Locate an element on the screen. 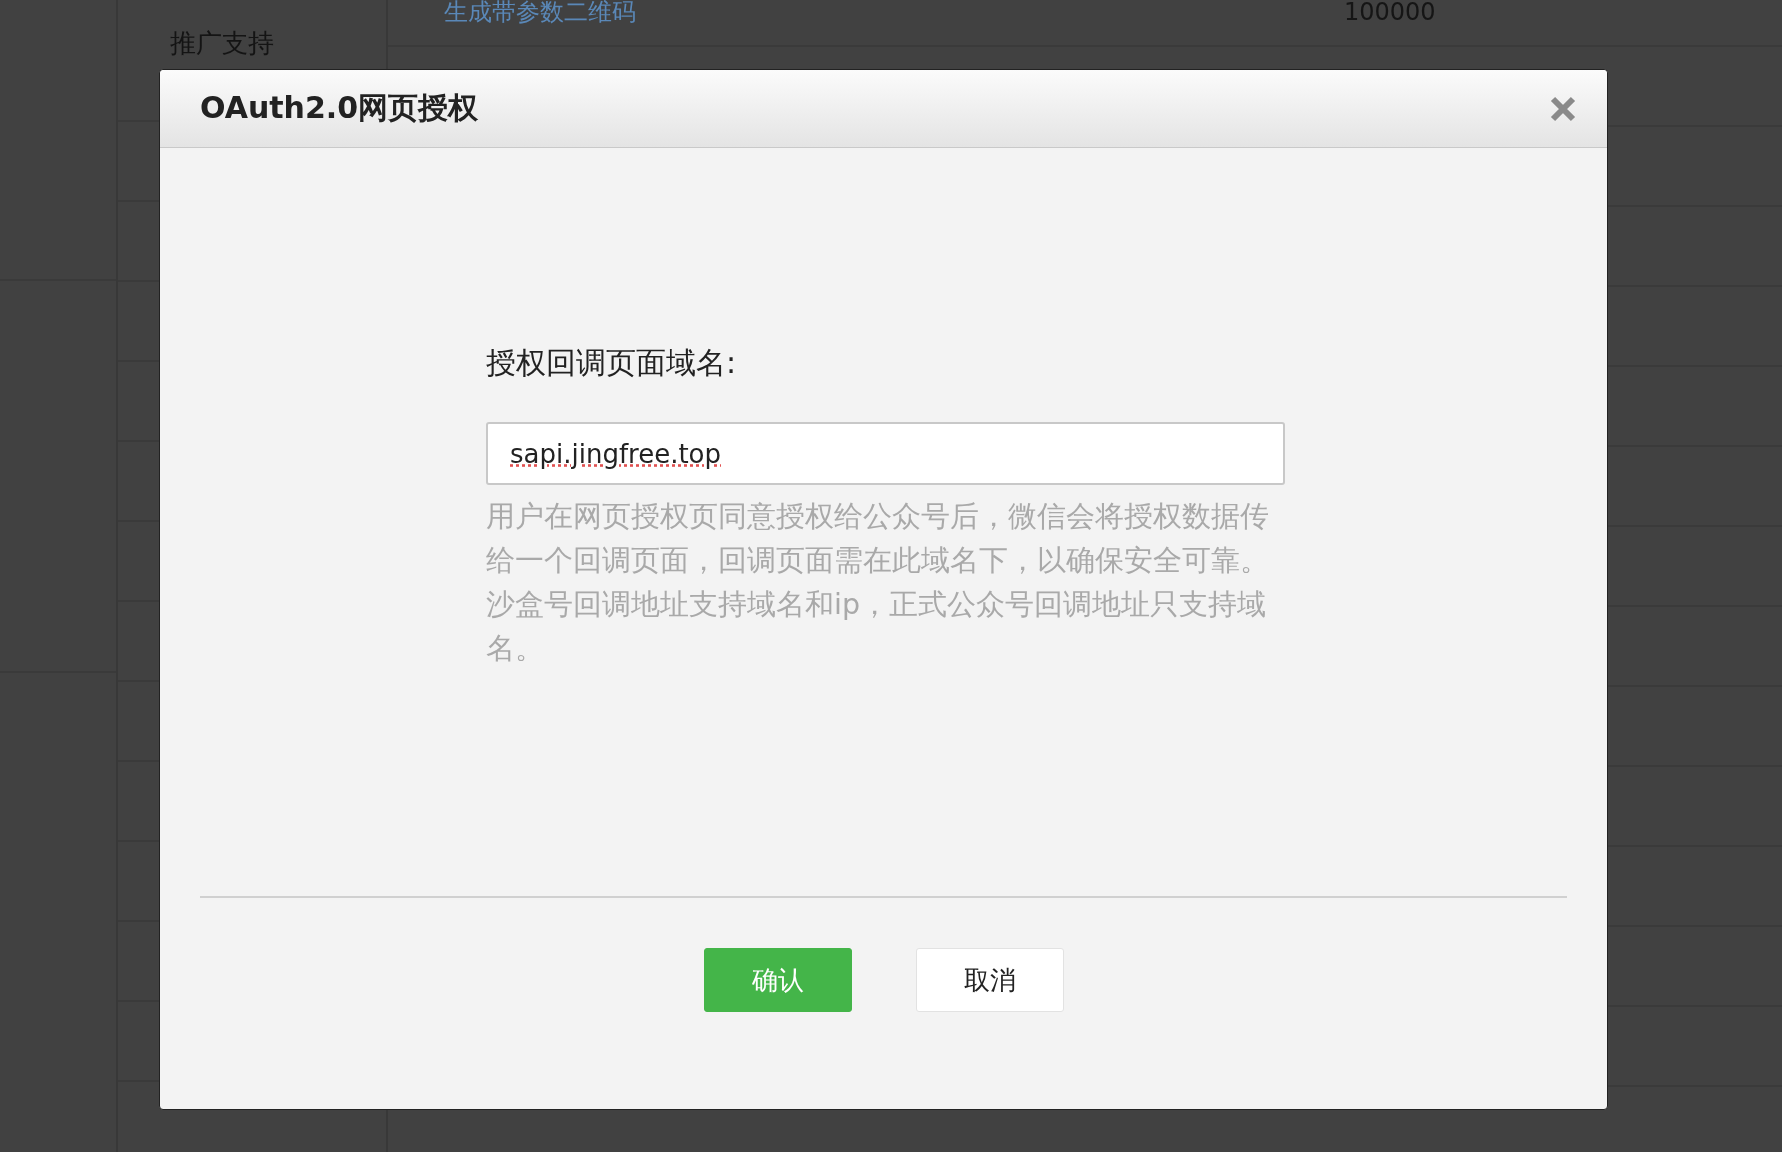 The height and width of the screenshot is (1152, 1782). domain-input-field: sapi.jingfree.top is located at coordinates (885, 453).